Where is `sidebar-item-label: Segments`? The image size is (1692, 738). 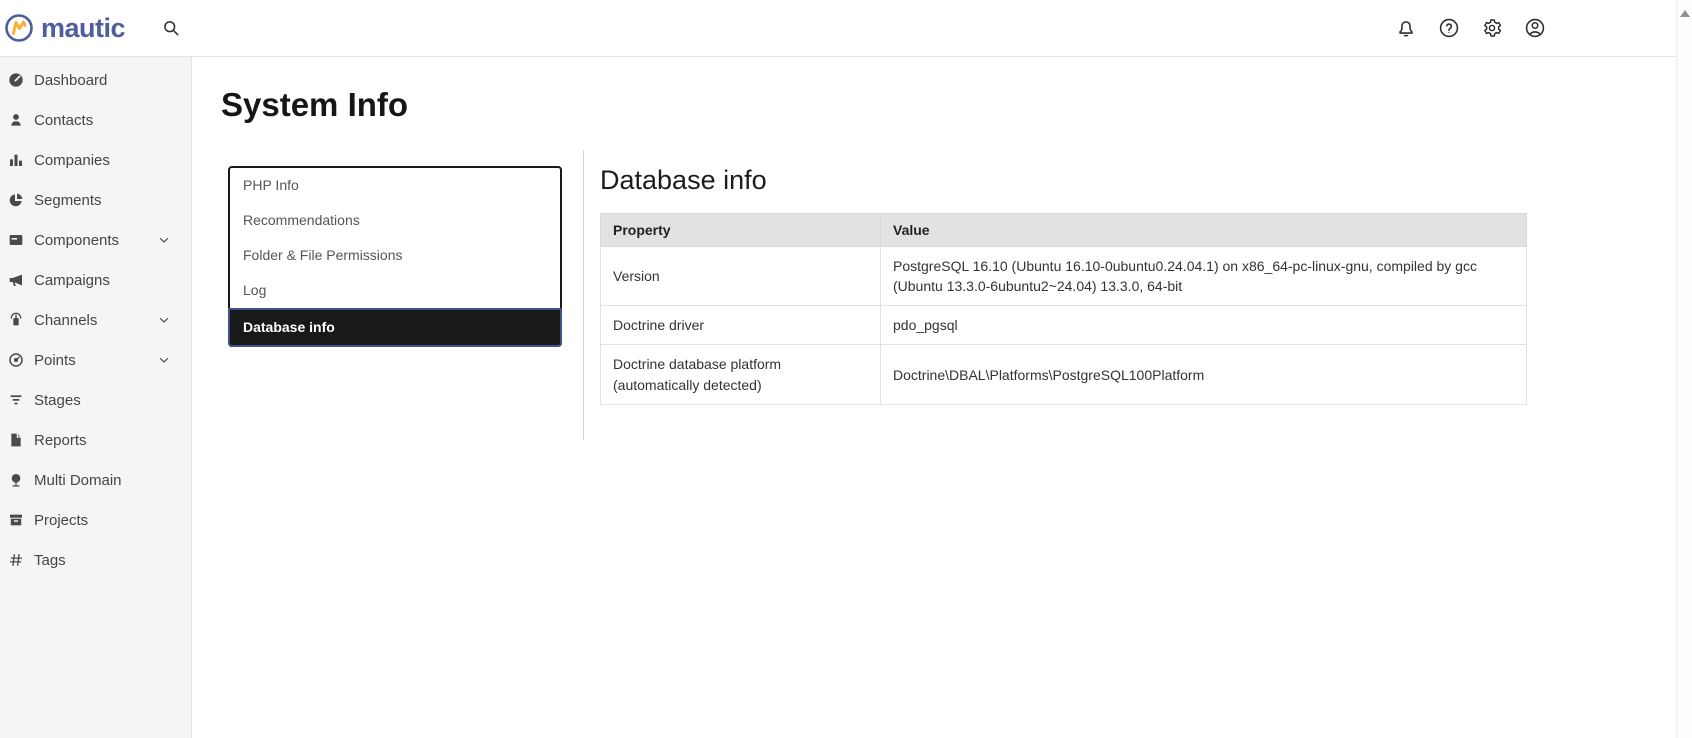 sidebar-item-label: Segments is located at coordinates (68, 200).